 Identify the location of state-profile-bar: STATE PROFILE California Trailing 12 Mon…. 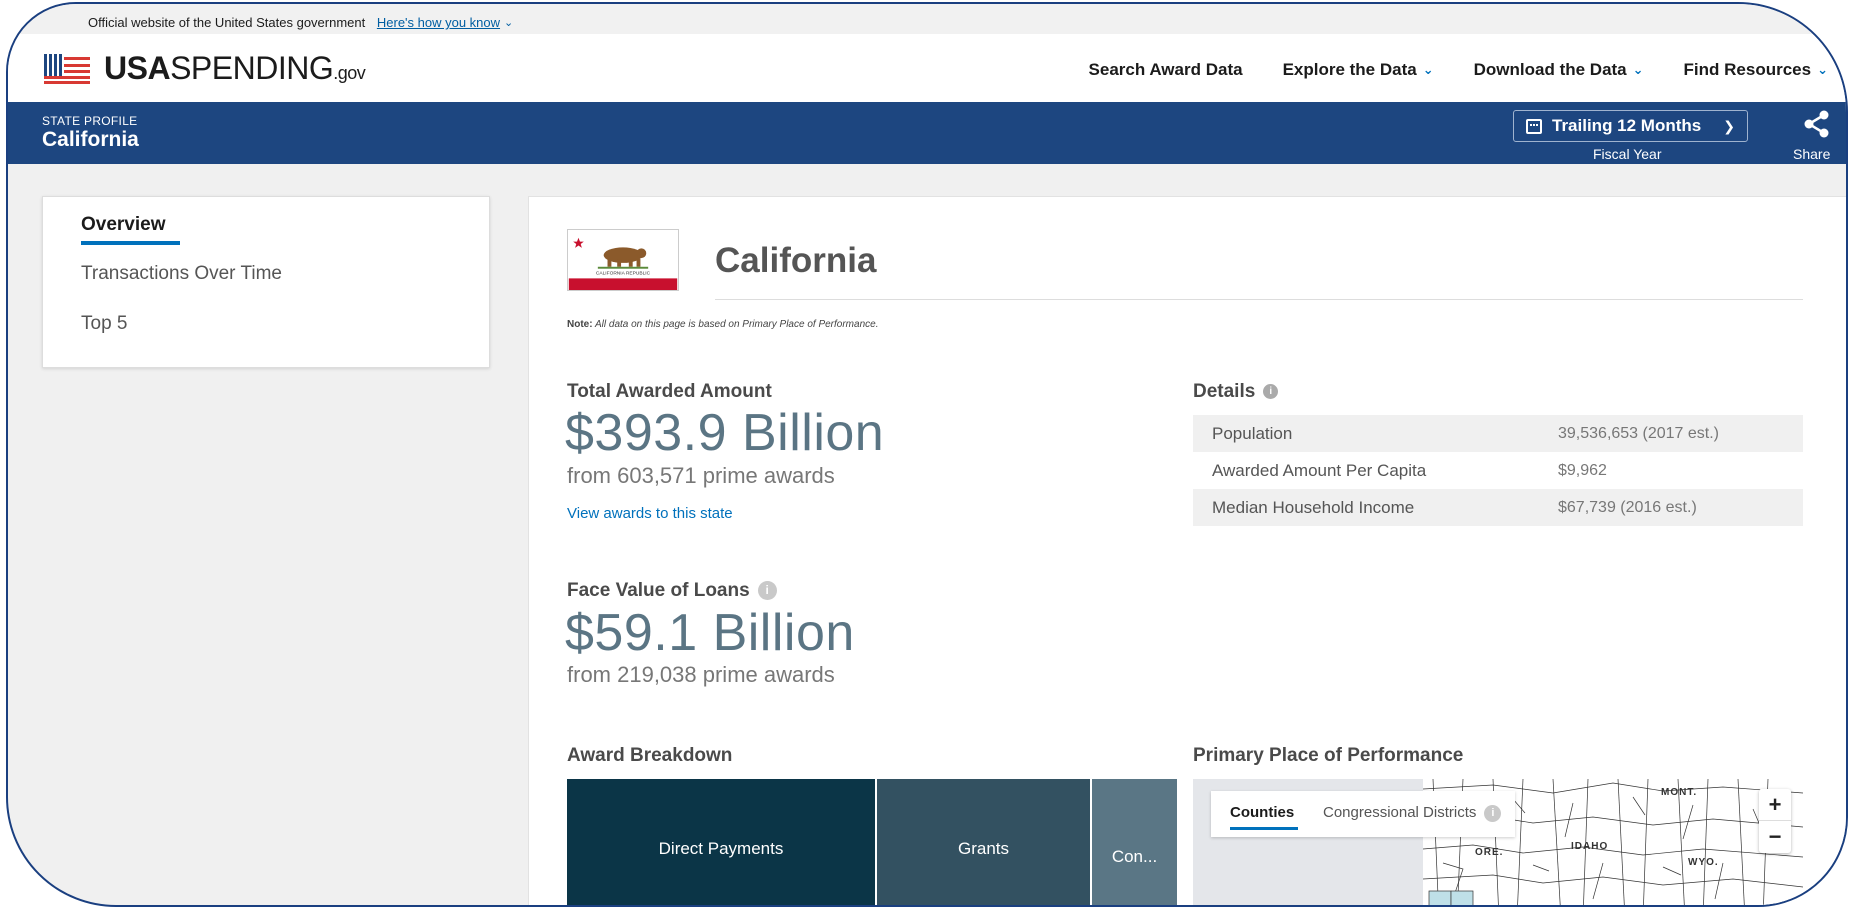
(927, 133).